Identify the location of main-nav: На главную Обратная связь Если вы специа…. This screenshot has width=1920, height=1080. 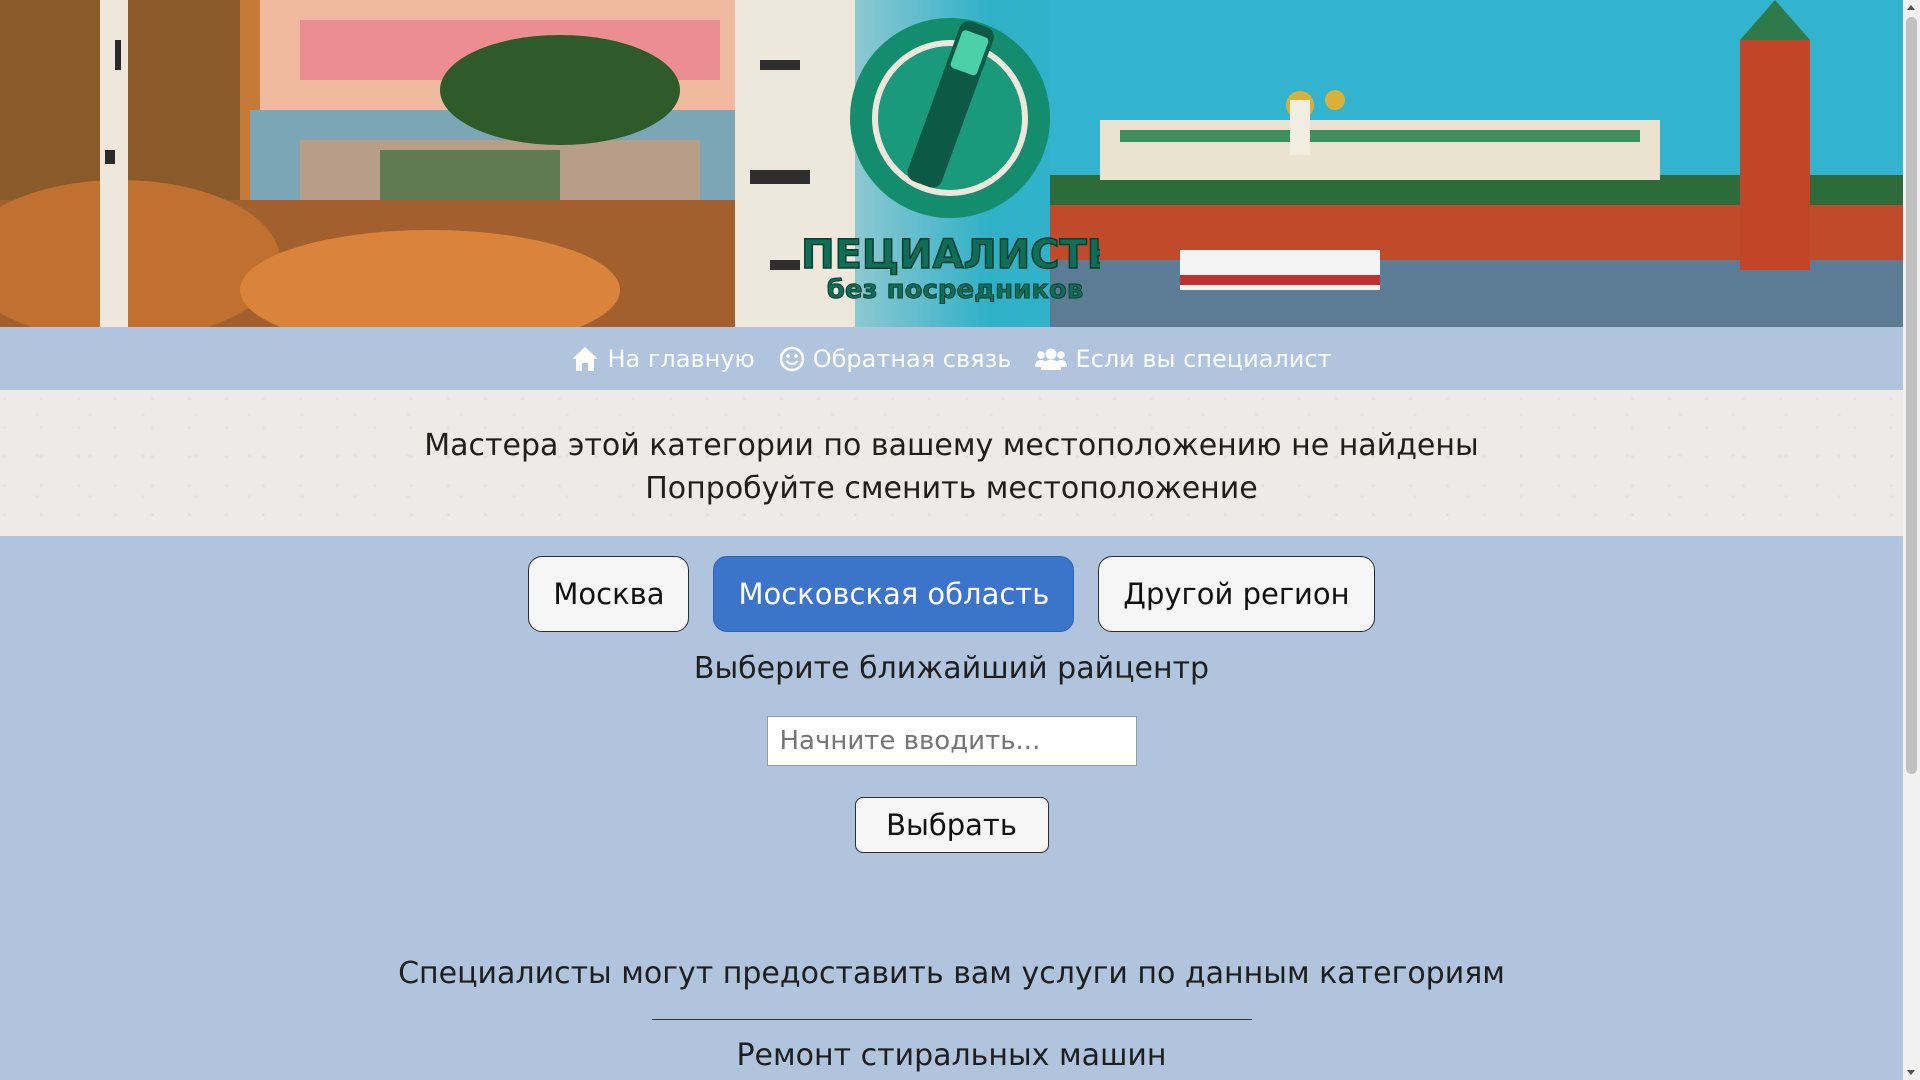
(951, 358).